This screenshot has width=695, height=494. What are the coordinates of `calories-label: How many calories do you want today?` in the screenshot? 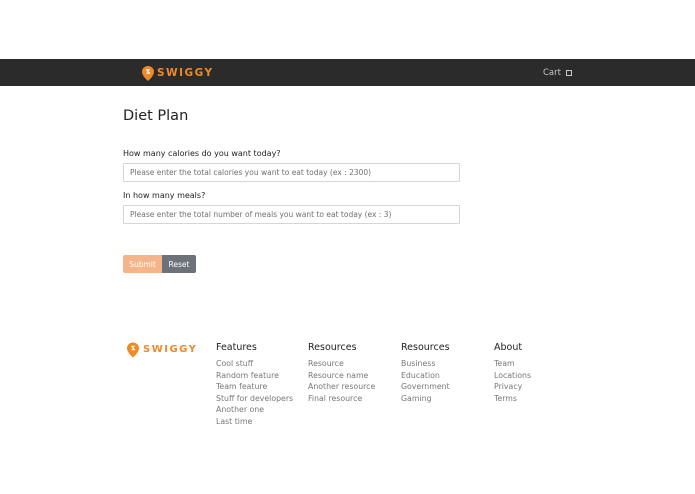 It's located at (202, 153).